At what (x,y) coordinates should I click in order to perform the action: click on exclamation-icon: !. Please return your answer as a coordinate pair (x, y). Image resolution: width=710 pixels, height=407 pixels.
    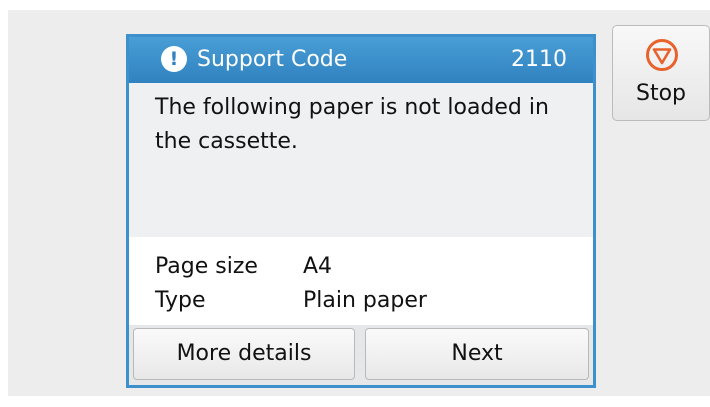
    Looking at the image, I should click on (174, 59).